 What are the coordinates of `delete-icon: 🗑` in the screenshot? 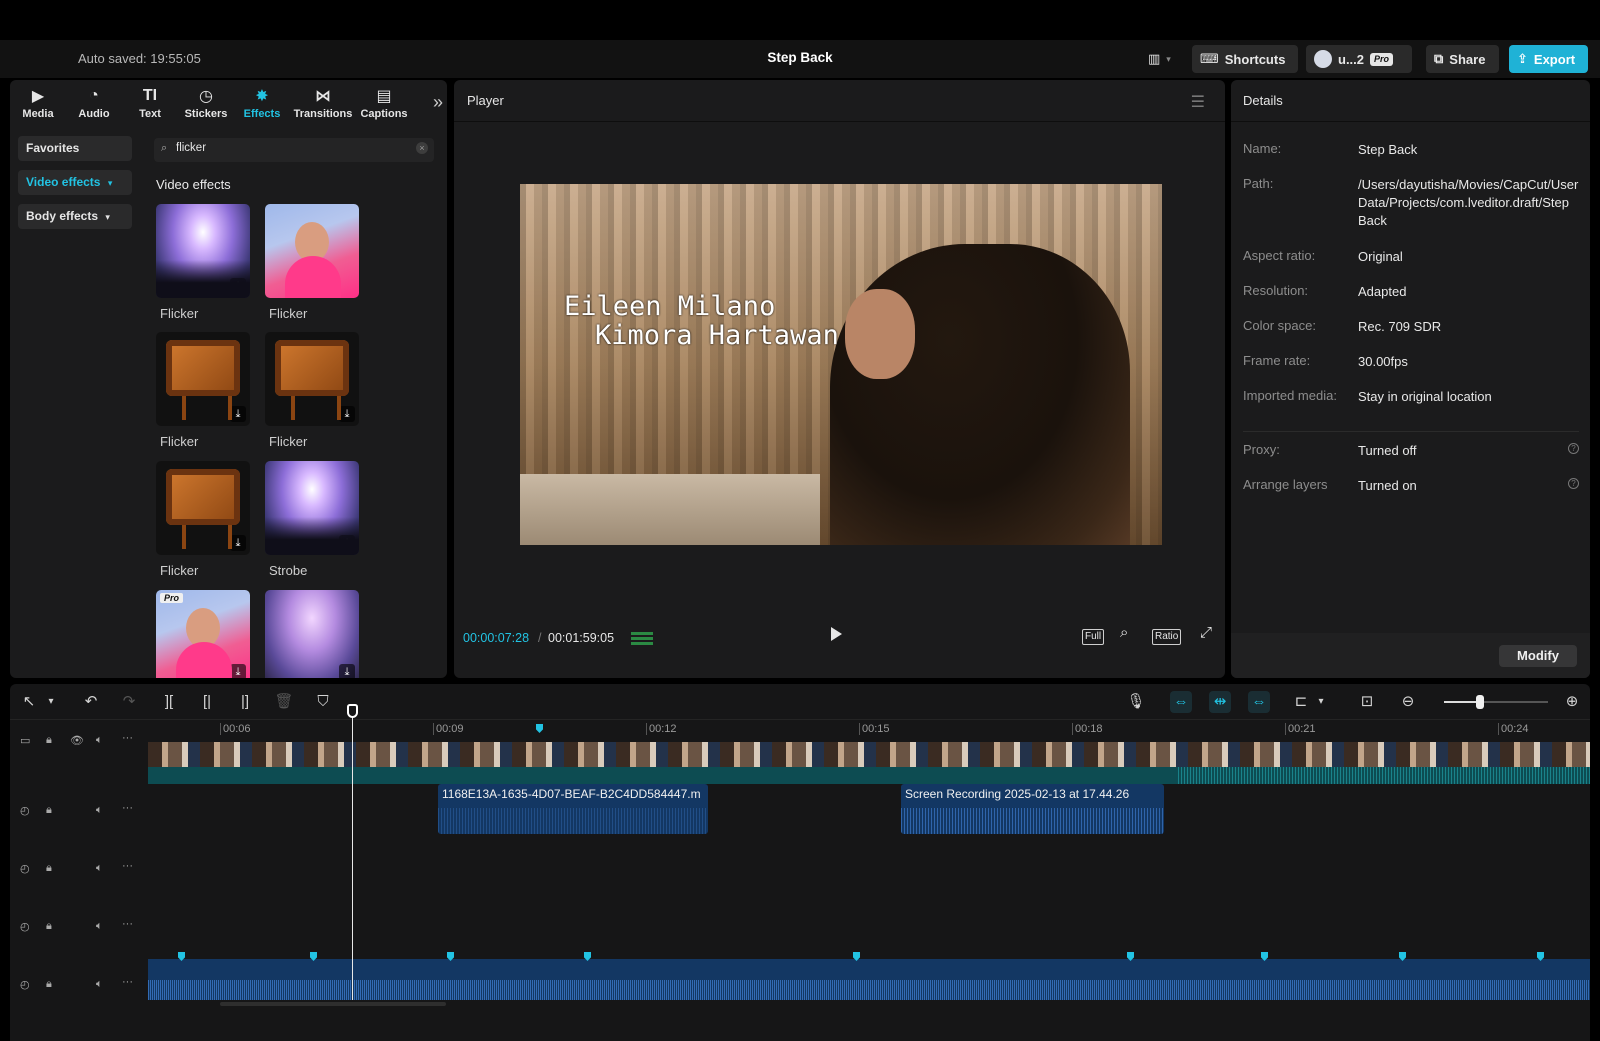 It's located at (284, 702).